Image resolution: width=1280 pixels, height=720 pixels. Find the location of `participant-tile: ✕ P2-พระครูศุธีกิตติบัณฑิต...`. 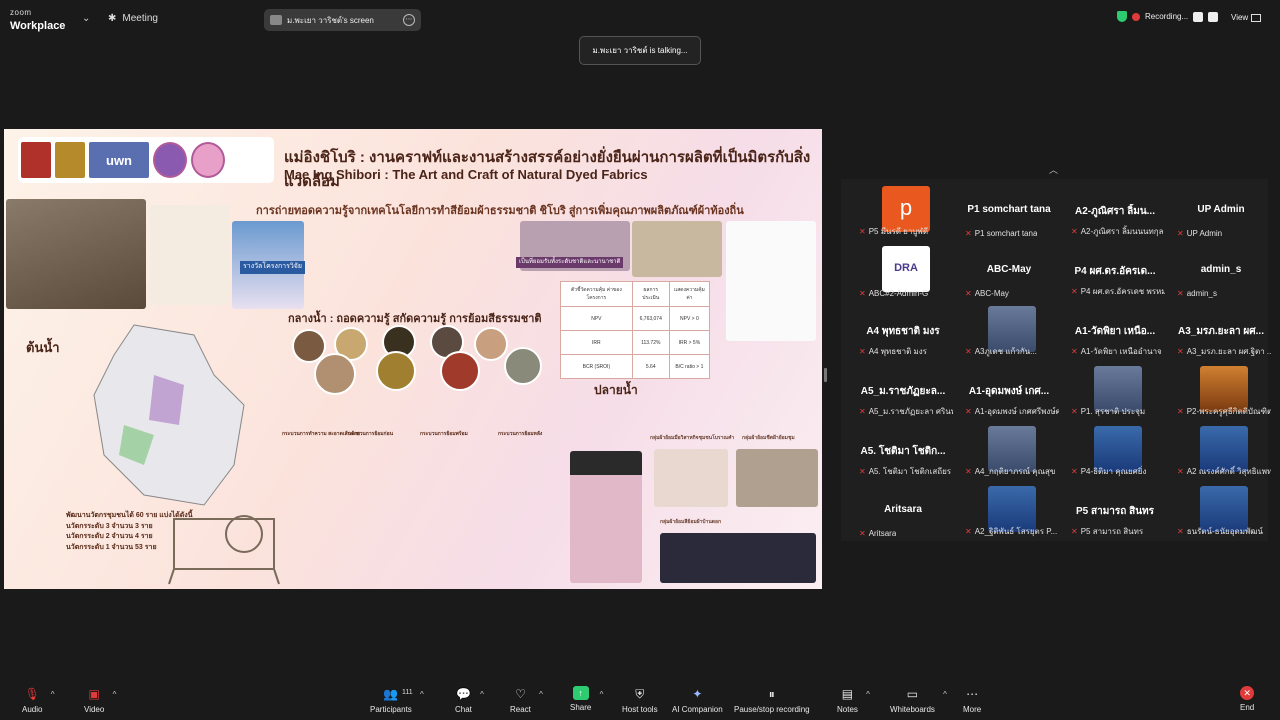

participant-tile: ✕ P2-พระครูศุธีกิตติบัณฑิต... is located at coordinates (1221, 392).